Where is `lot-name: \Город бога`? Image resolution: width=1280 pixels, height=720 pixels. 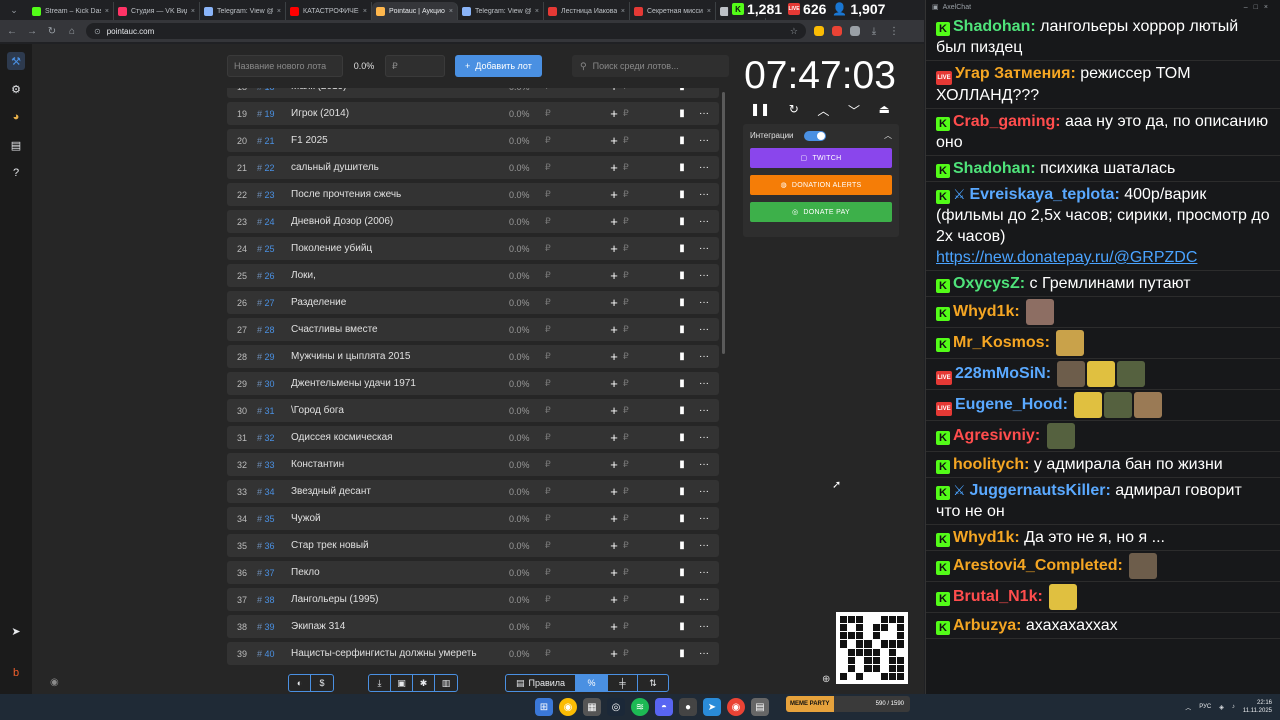
lot-name: \Город бога is located at coordinates (400, 410).